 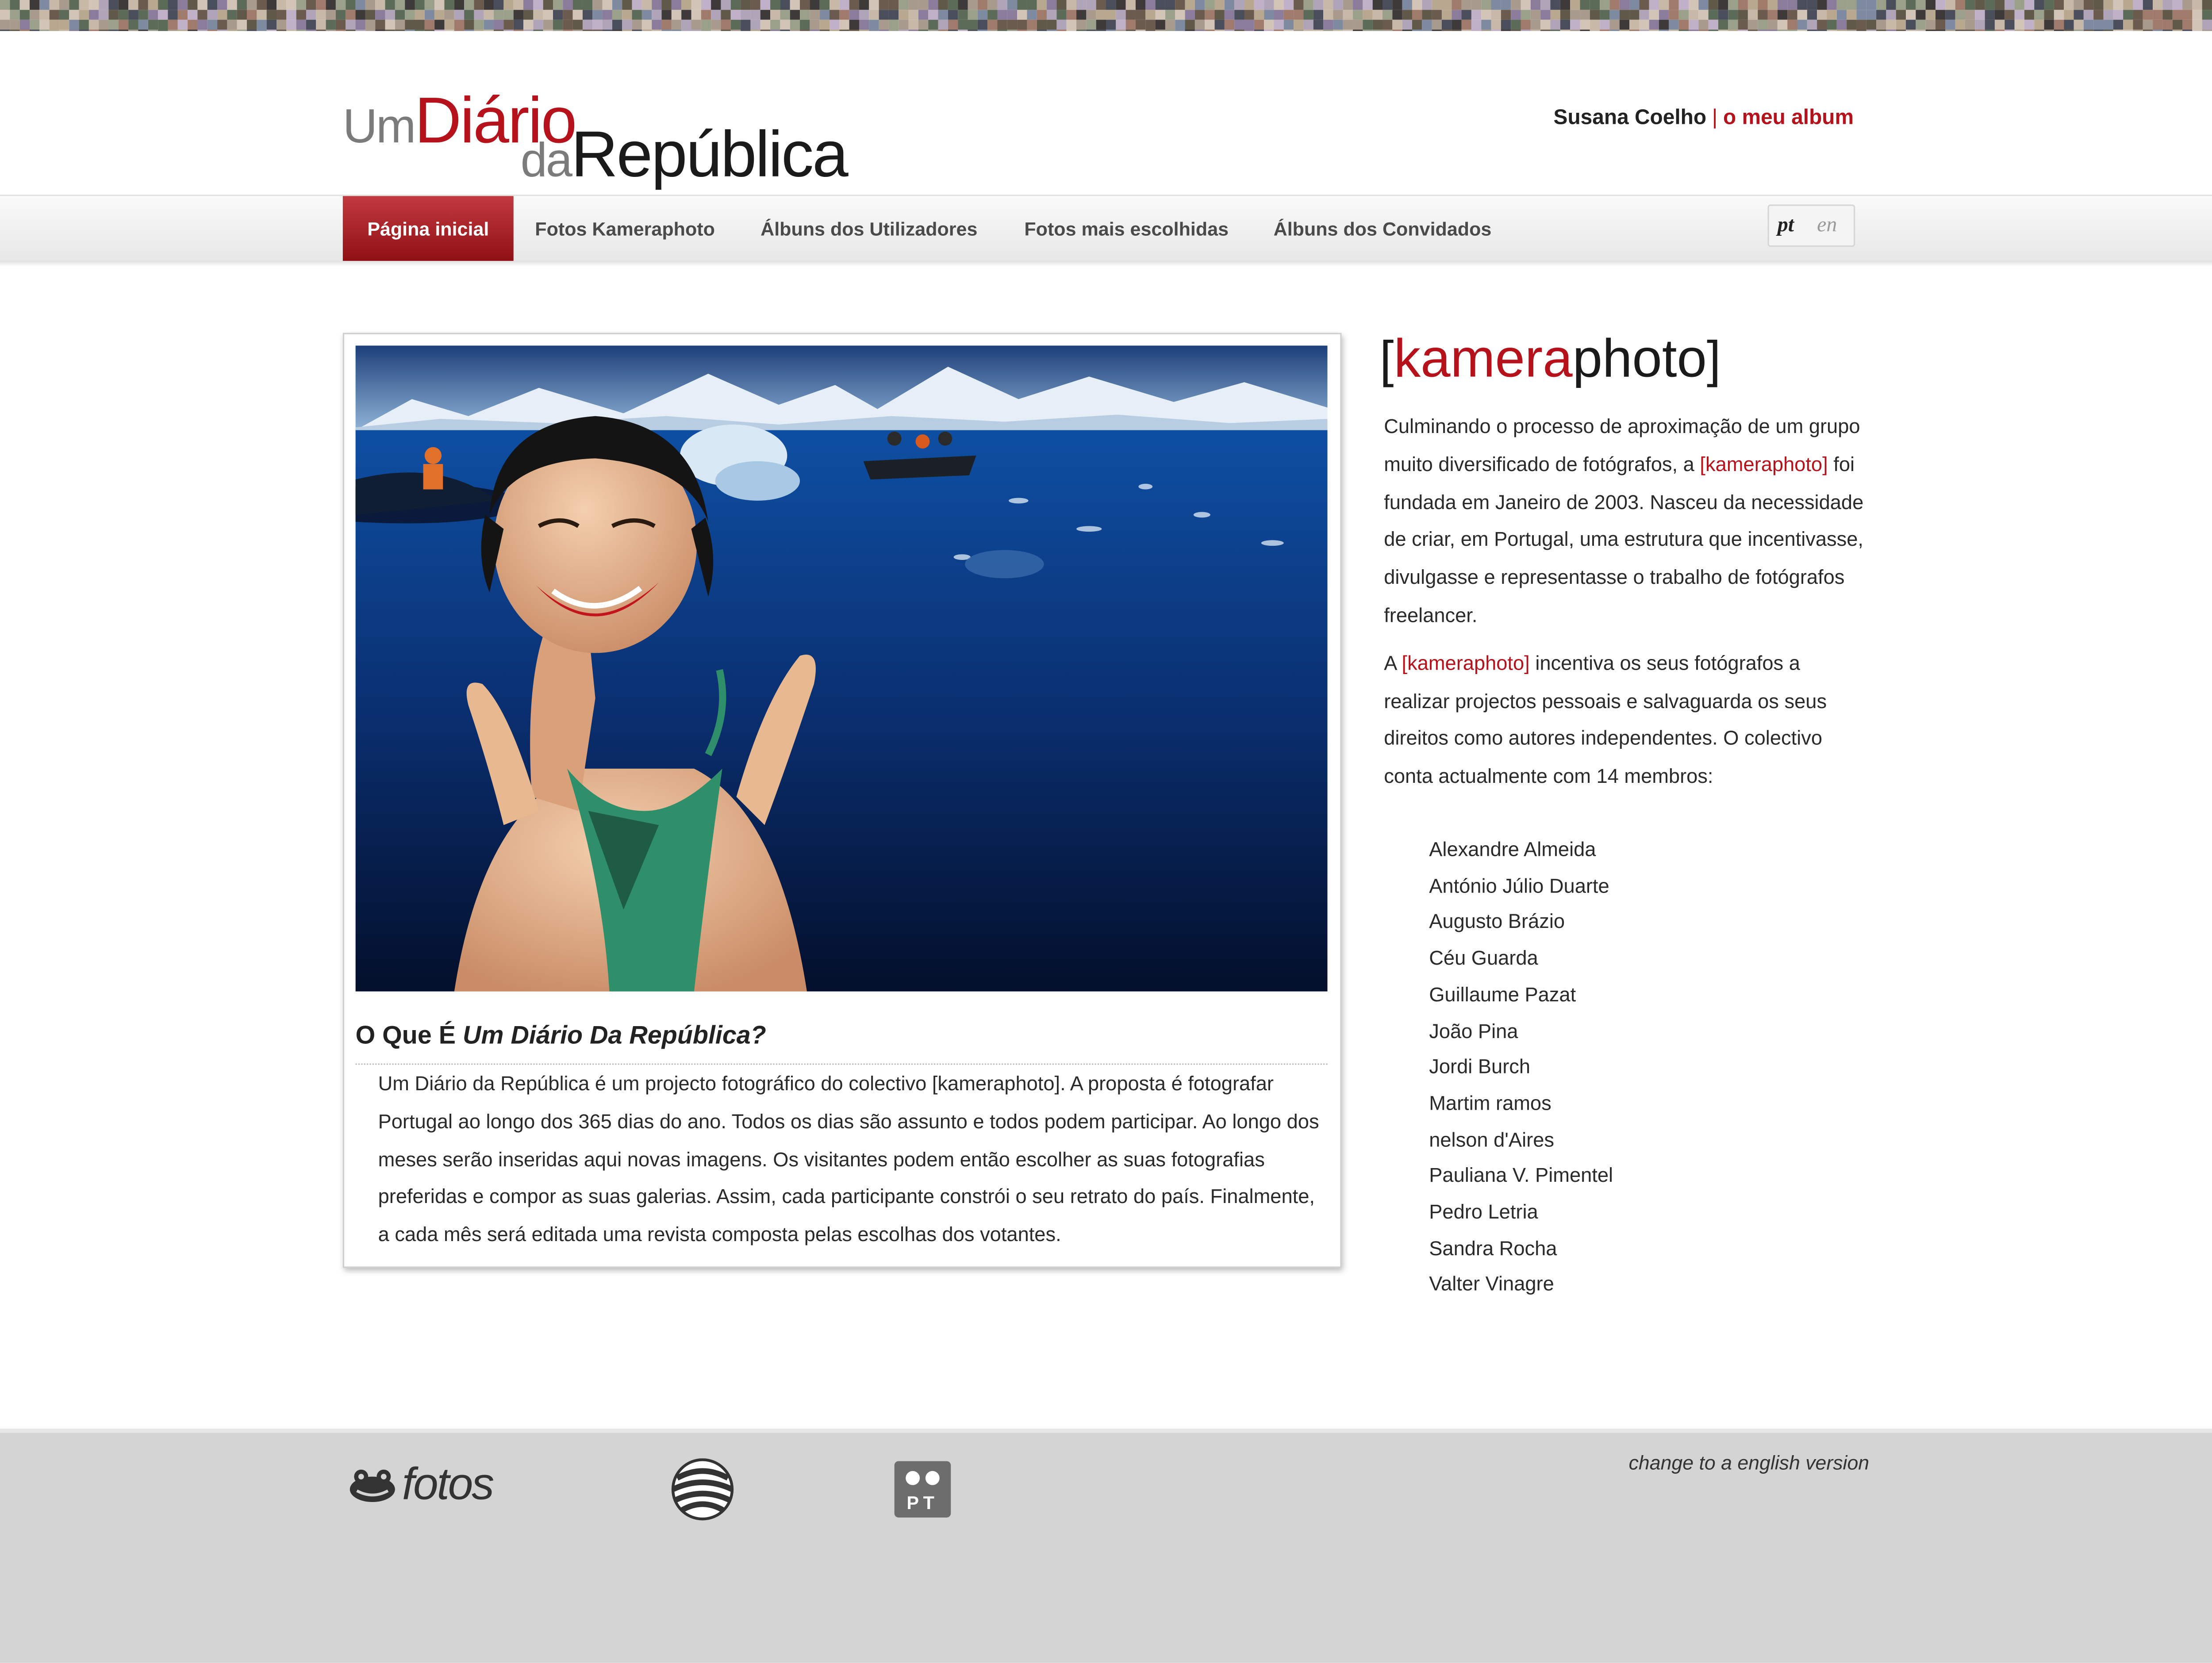 I want to click on my-album-link: o meu album, so click(x=1789, y=118).